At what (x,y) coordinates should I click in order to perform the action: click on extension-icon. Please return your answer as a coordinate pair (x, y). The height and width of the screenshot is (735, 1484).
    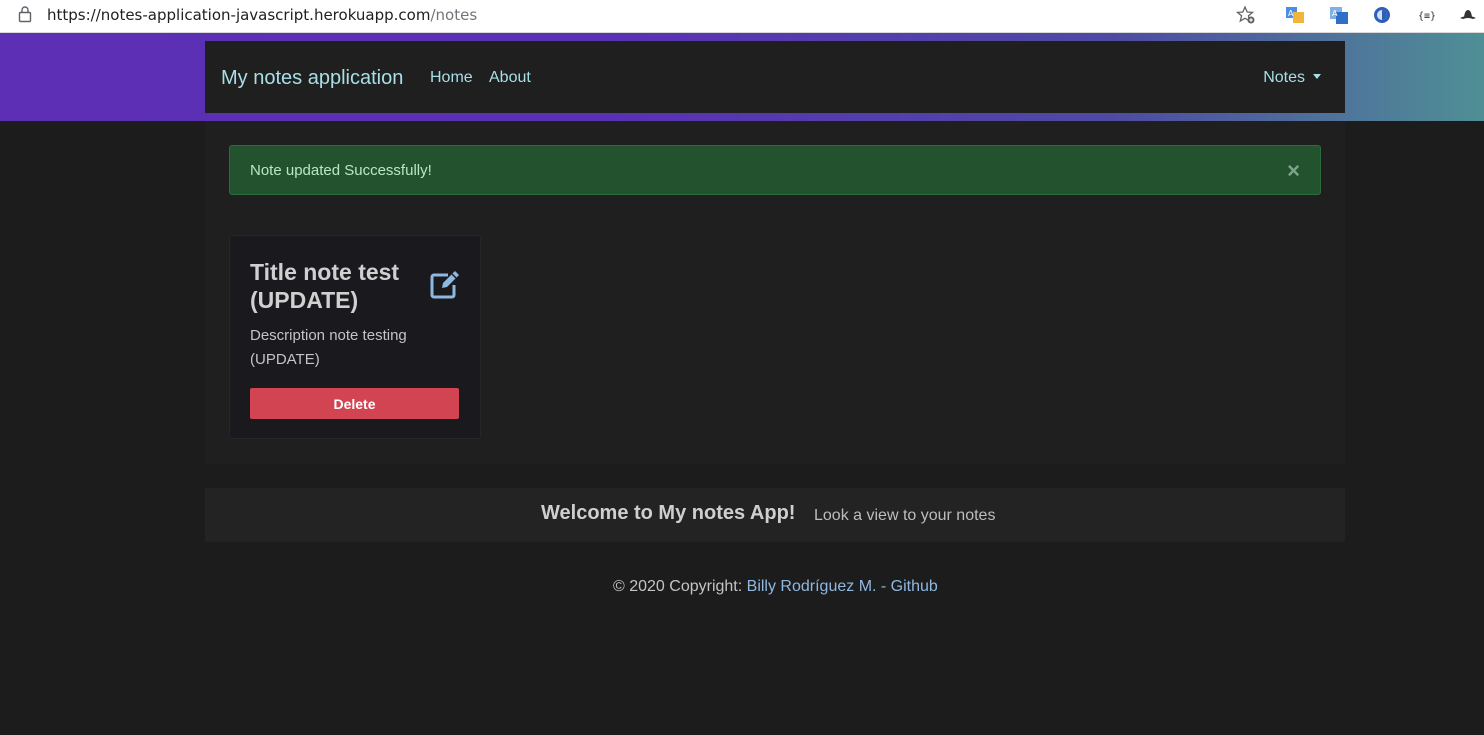
    Looking at the image, I should click on (1382, 15).